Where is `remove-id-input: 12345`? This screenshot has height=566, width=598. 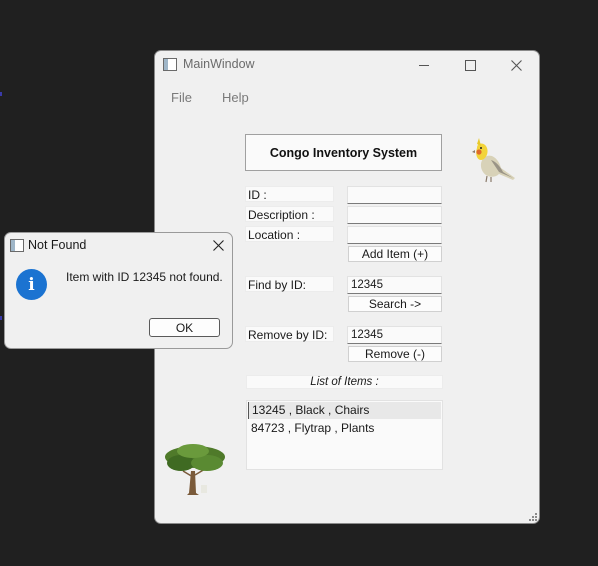 remove-id-input: 12345 is located at coordinates (394, 335).